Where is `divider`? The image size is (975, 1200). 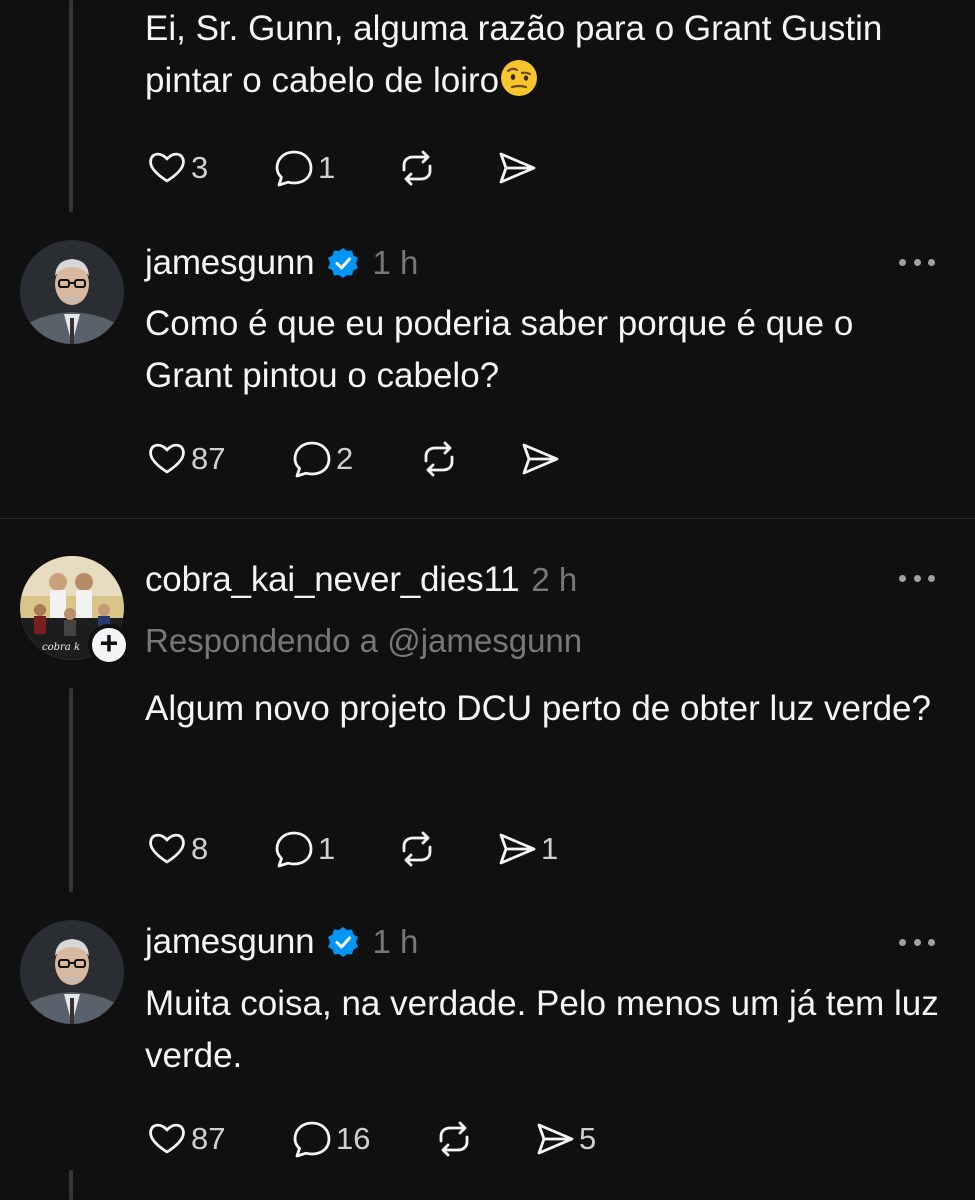
divider is located at coordinates (487, 518).